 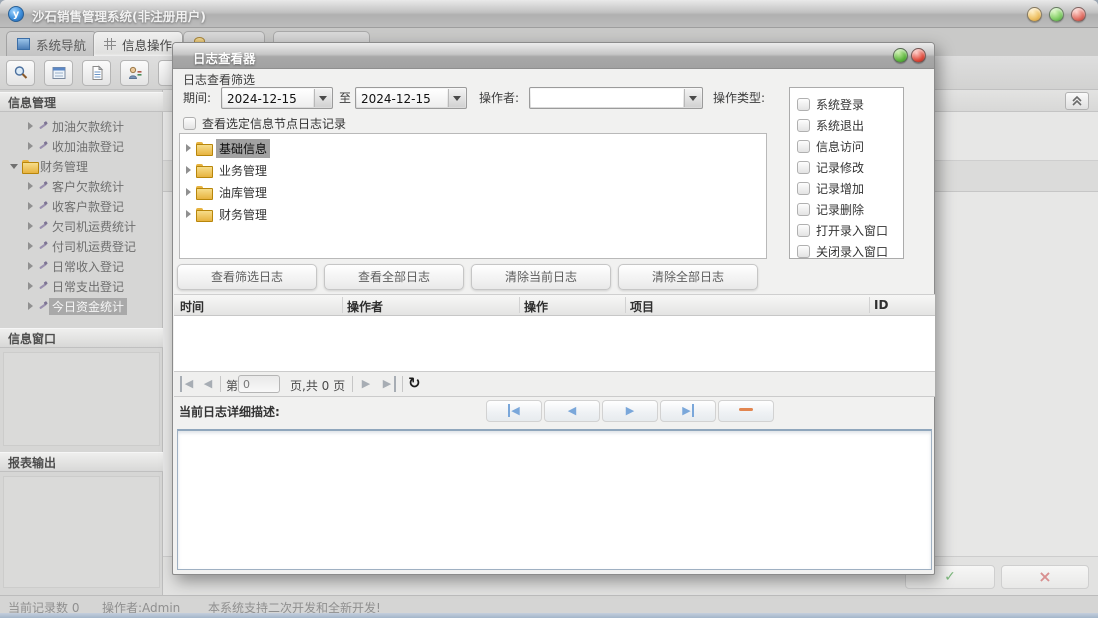 I want to click on sidebar-item-fuel-payment: 收加油款登记, so click(x=81, y=146).